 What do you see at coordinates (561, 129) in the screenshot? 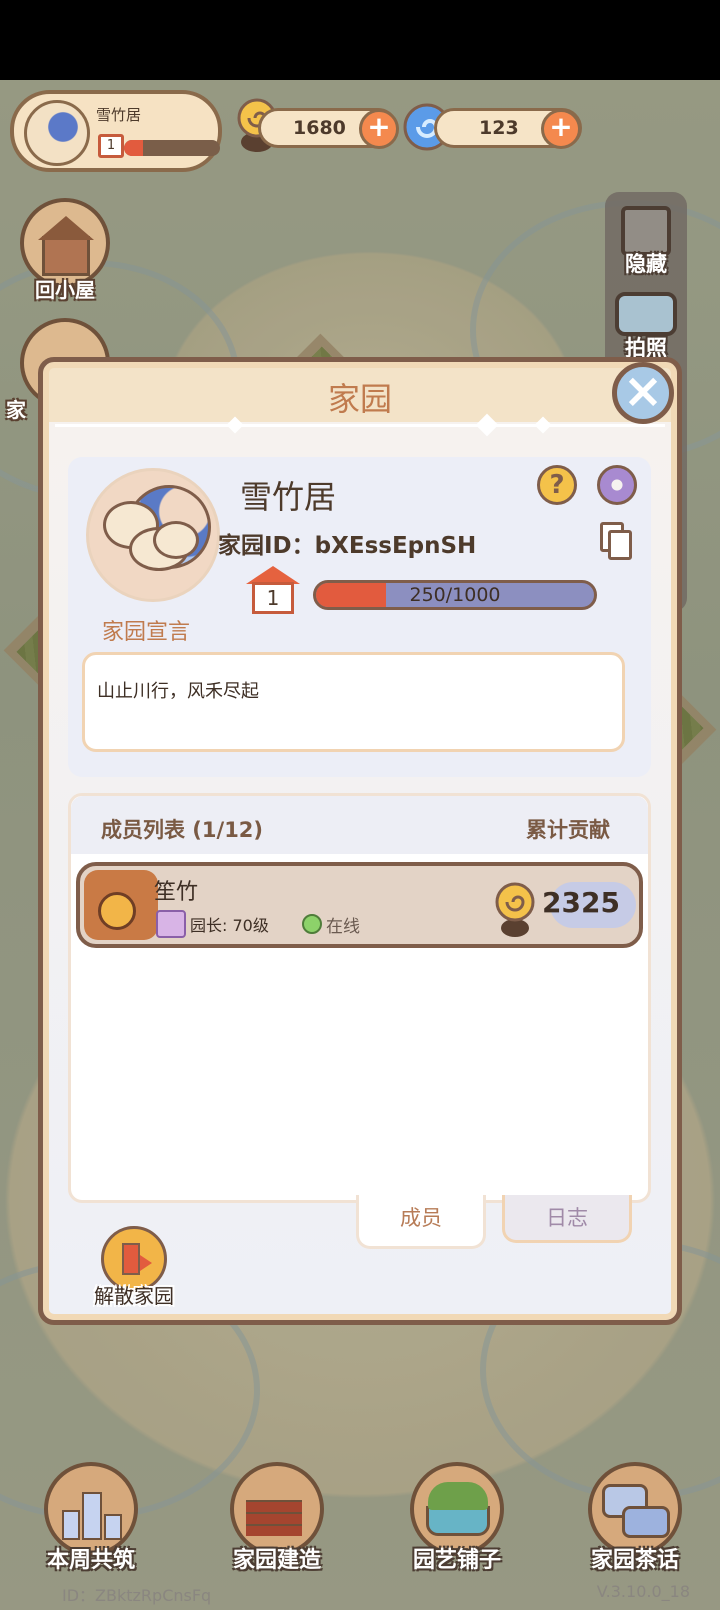
I see `add-gems-button: +` at bounding box center [561, 129].